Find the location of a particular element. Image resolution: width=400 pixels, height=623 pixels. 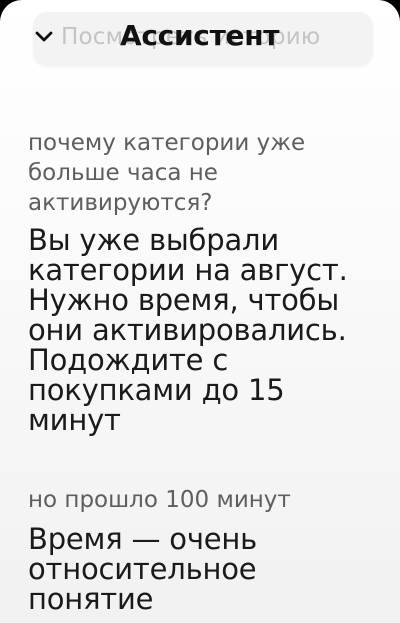

assistant-message: Время — очень относительное понятие is located at coordinates (143, 569).